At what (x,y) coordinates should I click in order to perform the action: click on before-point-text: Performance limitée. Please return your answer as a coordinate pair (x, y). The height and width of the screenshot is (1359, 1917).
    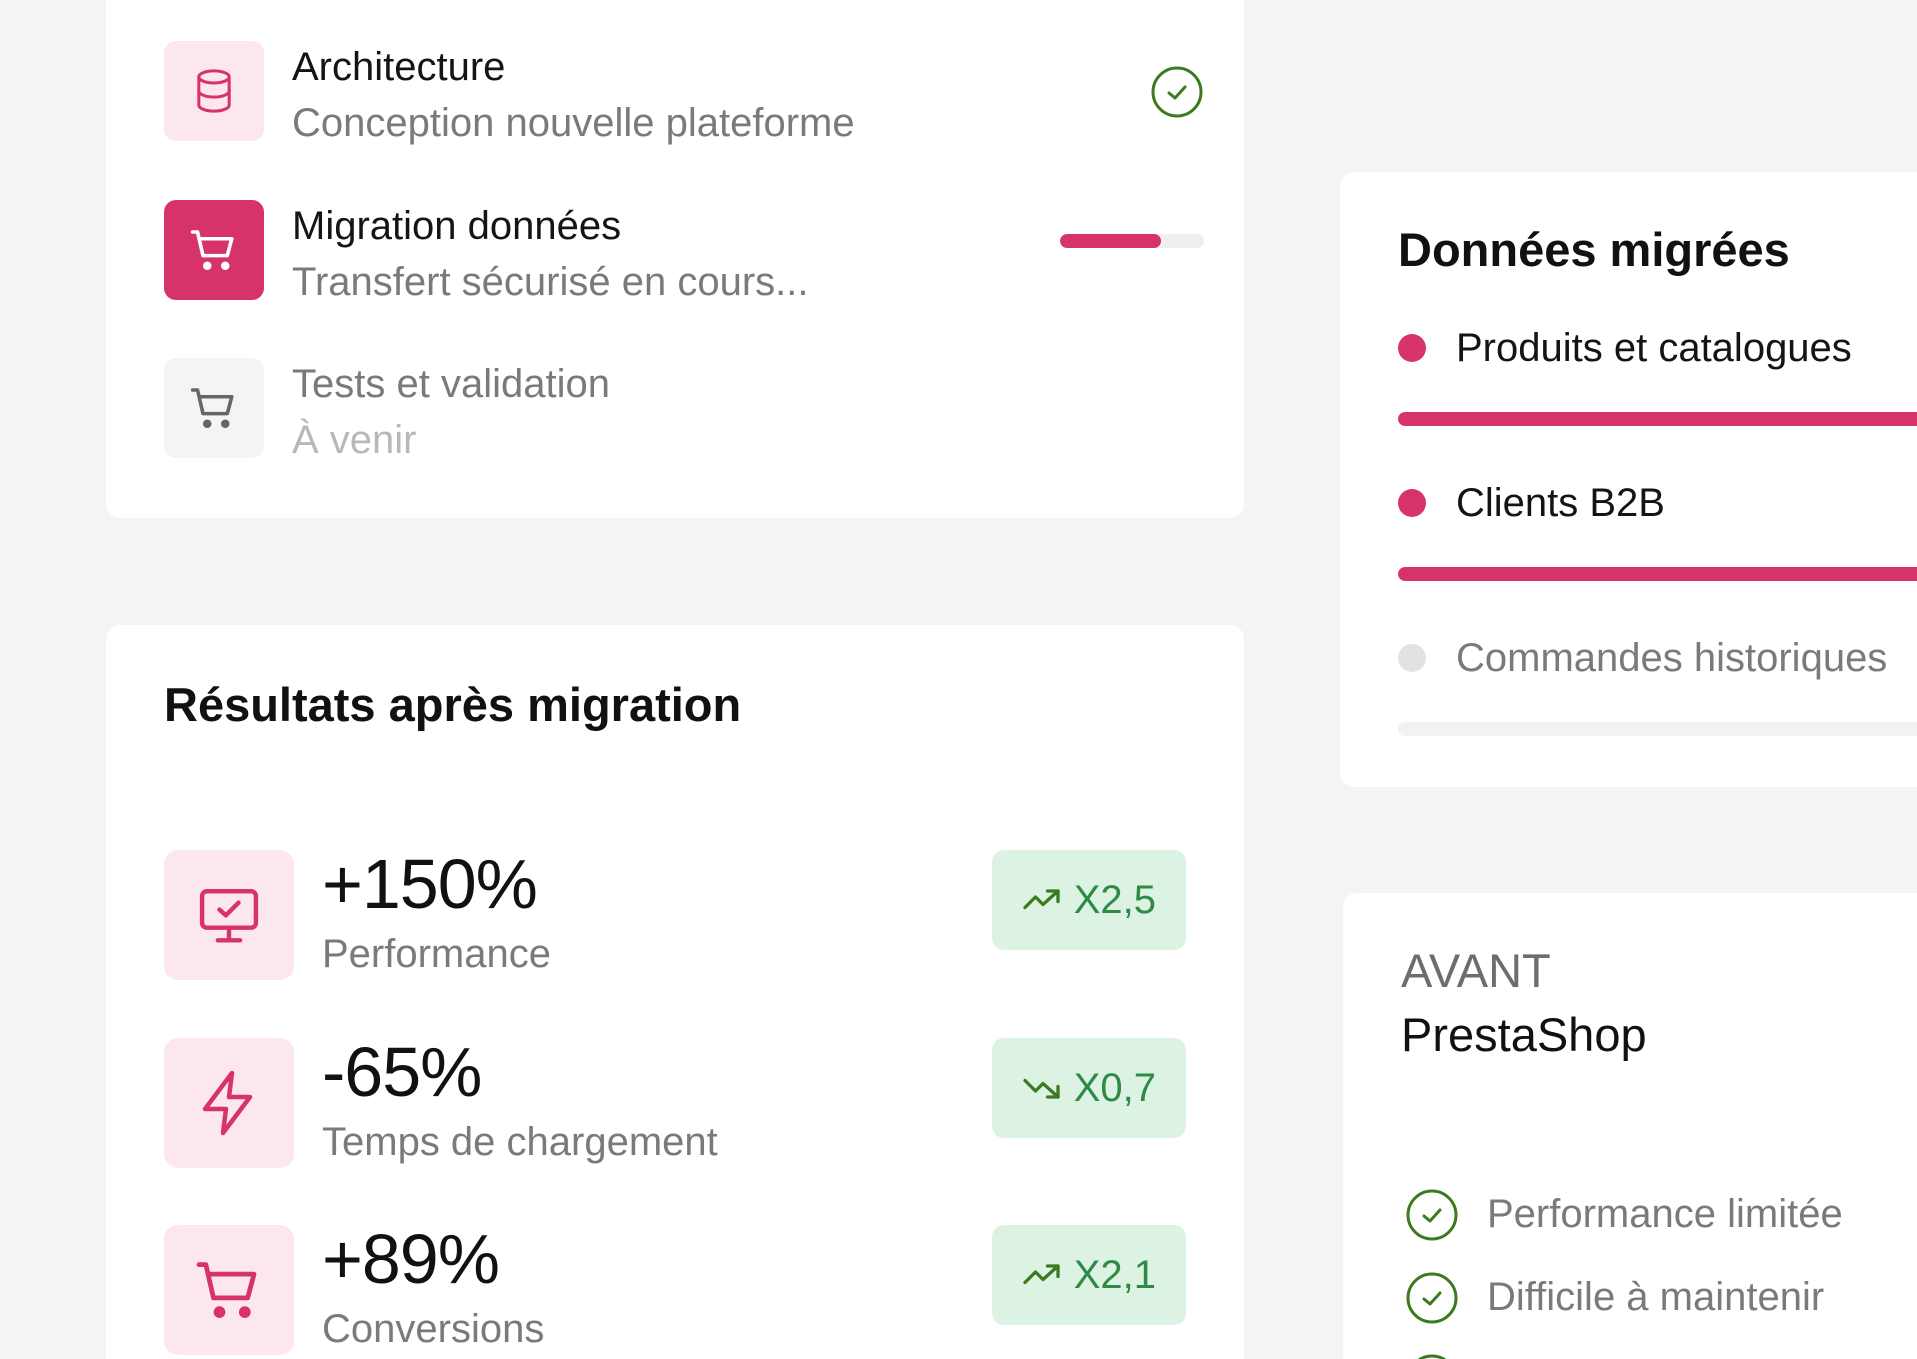
    Looking at the image, I should click on (1665, 1214).